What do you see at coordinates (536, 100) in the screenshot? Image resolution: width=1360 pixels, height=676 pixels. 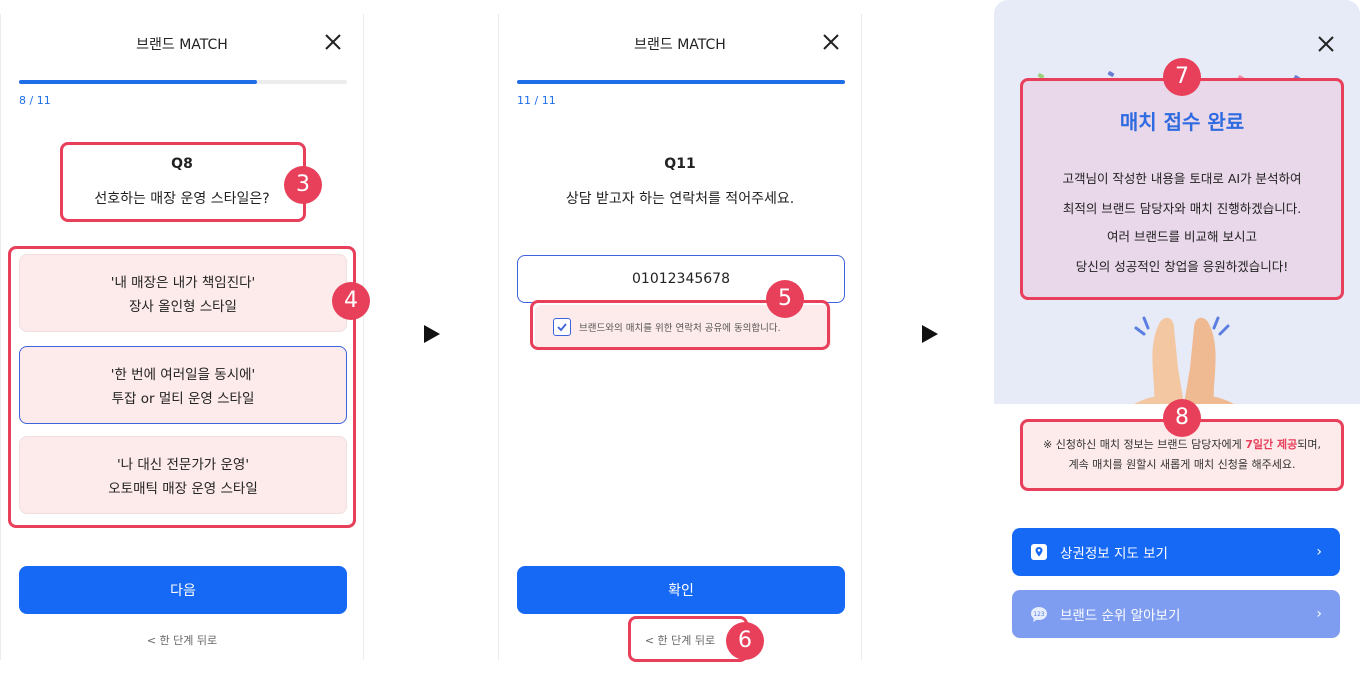 I see `step-counter: 11 / 11` at bounding box center [536, 100].